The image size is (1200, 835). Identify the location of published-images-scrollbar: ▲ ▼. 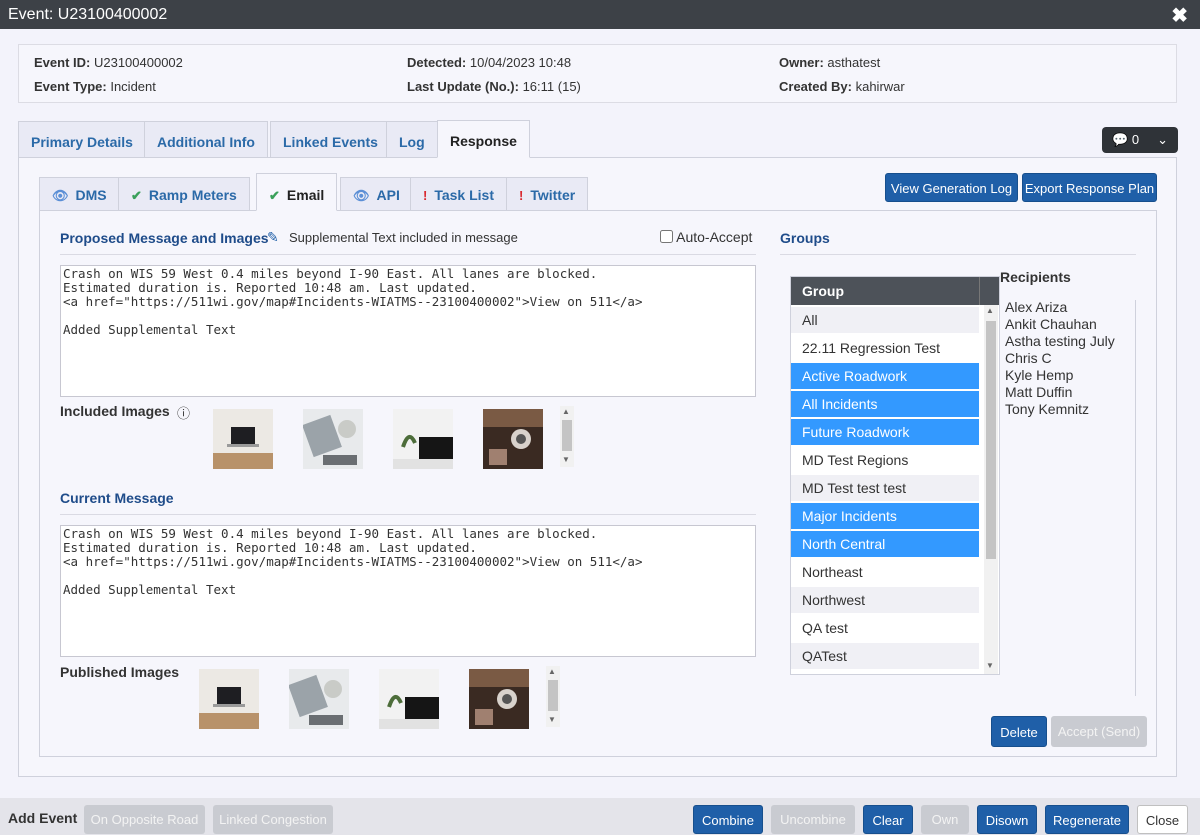
(553, 696).